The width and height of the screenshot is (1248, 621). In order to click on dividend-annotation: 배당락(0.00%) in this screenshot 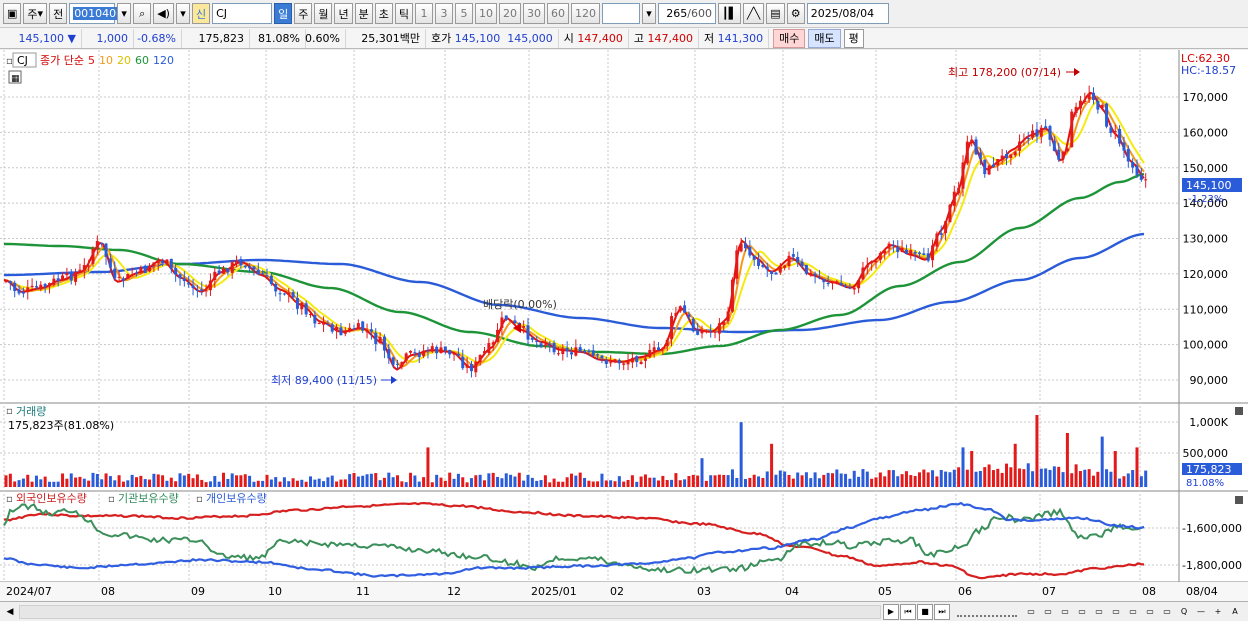, I will do `click(520, 304)`.